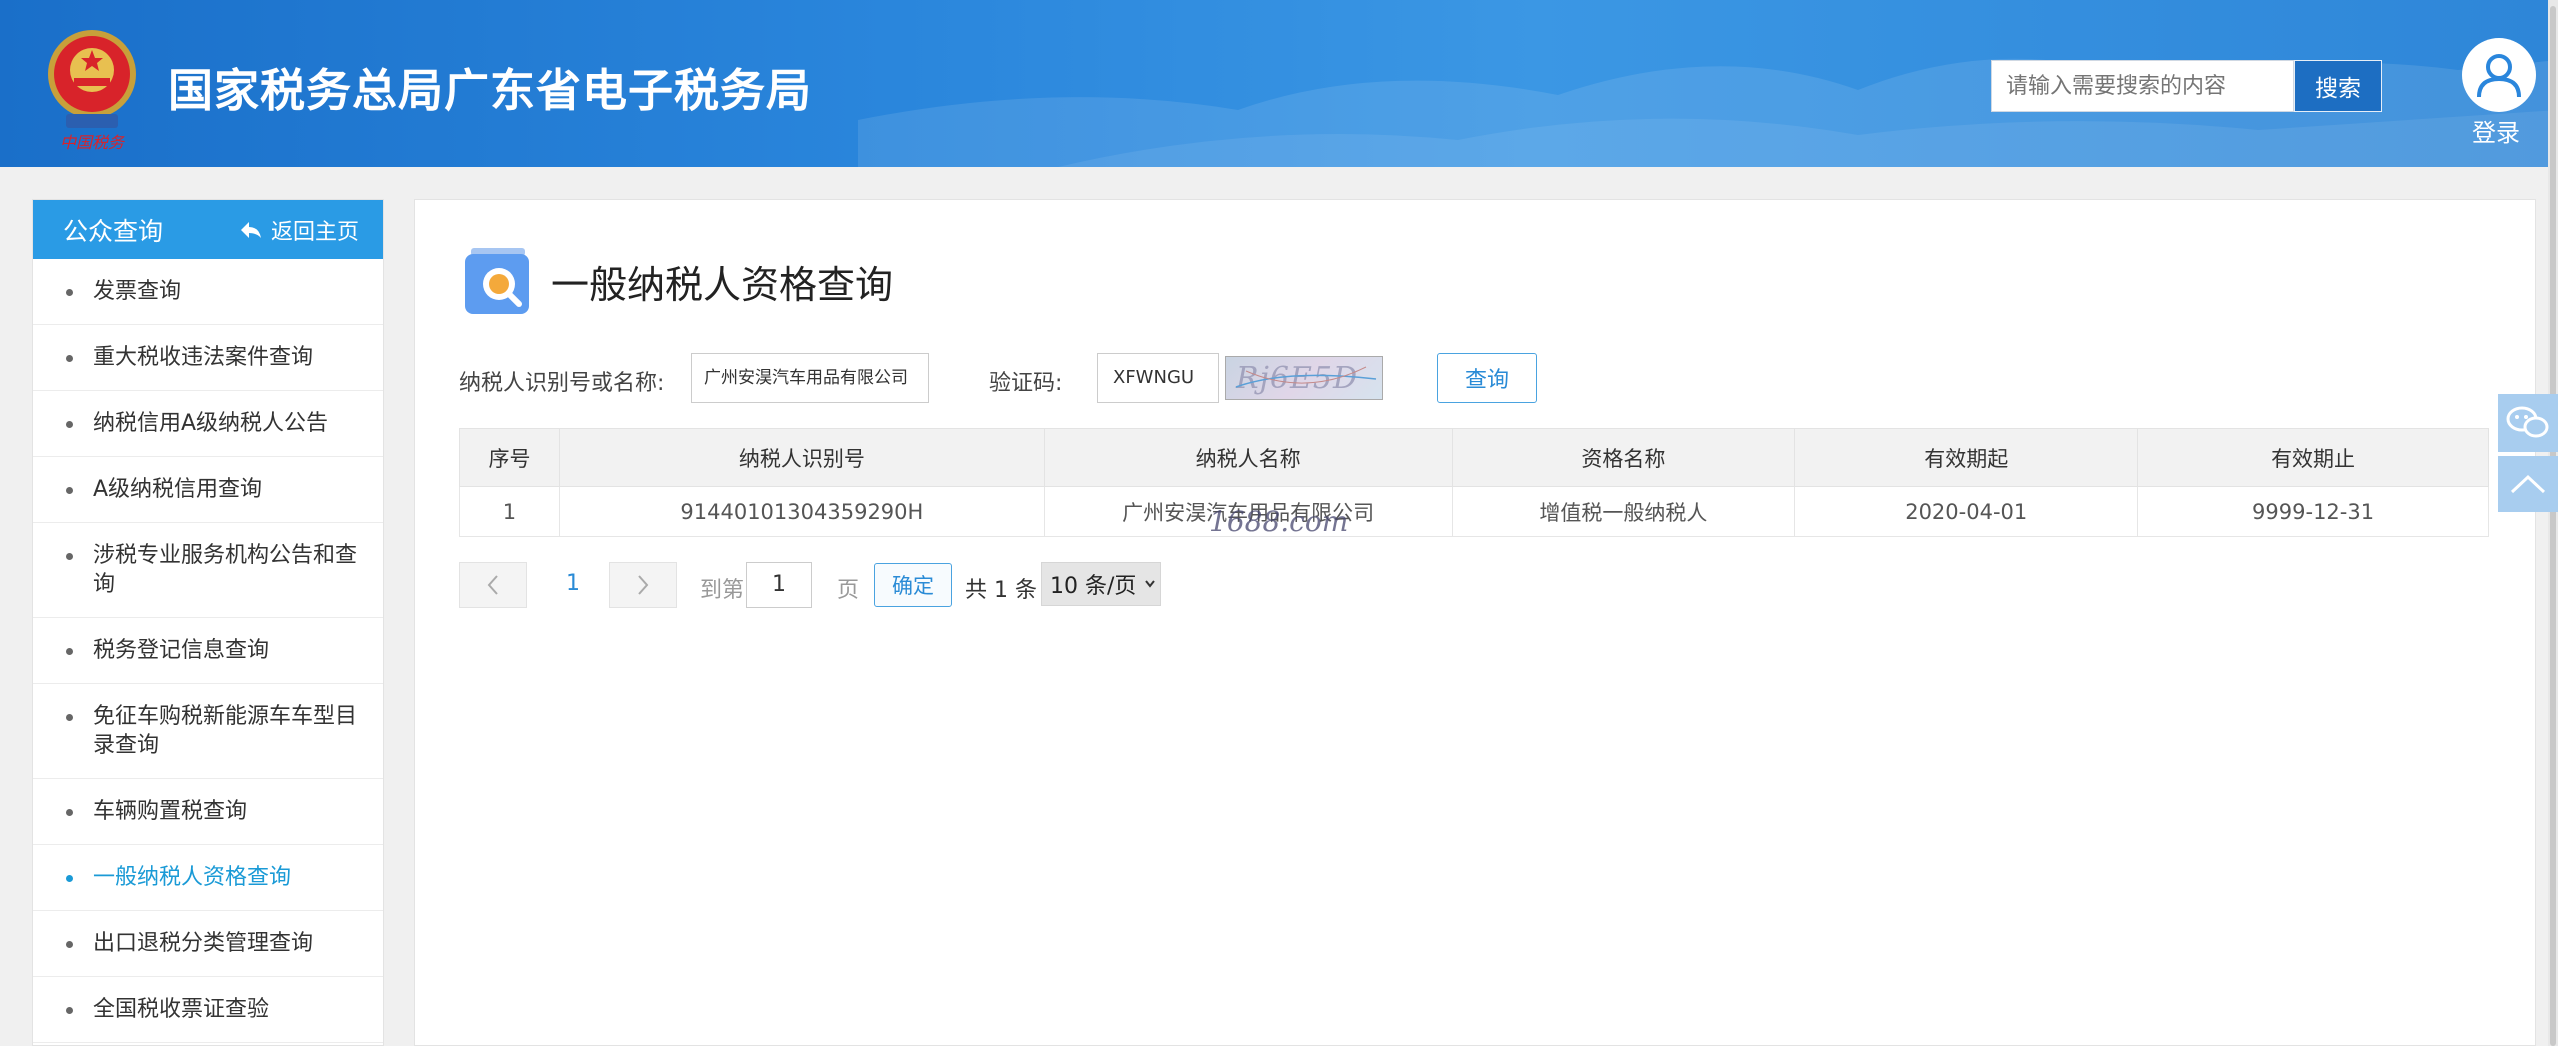  I want to click on tax-emblem-logo: 中国税务, so click(92, 87).